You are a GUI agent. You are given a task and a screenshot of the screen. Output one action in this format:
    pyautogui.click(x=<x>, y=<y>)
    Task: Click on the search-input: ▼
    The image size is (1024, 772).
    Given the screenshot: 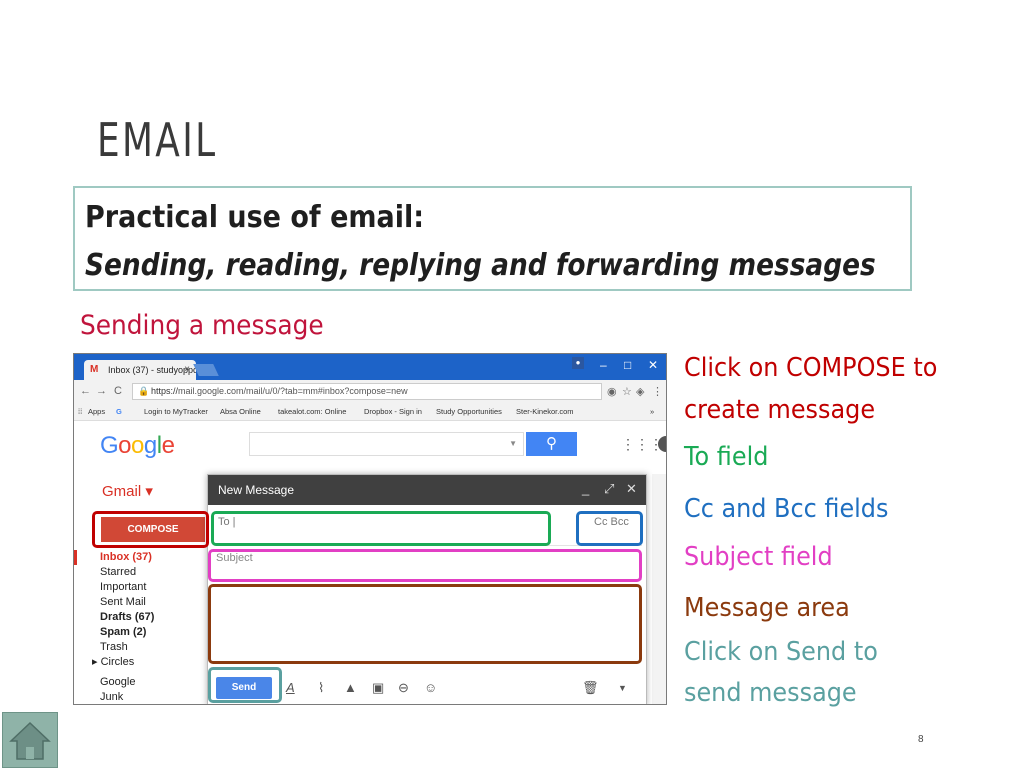 What is the action you would take?
    pyautogui.click(x=386, y=444)
    